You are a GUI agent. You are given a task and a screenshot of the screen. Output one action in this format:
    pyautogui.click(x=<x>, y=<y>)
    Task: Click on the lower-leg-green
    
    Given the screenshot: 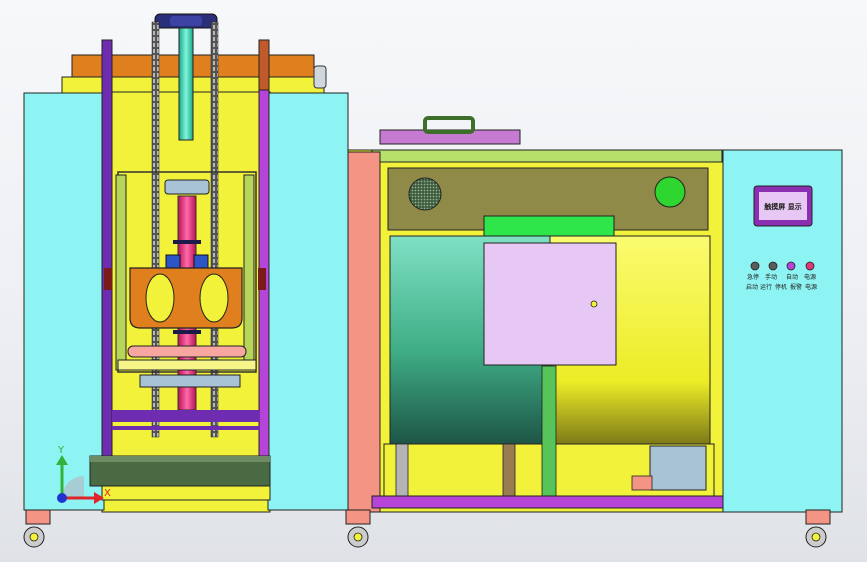 What is the action you would take?
    pyautogui.click(x=549, y=432)
    